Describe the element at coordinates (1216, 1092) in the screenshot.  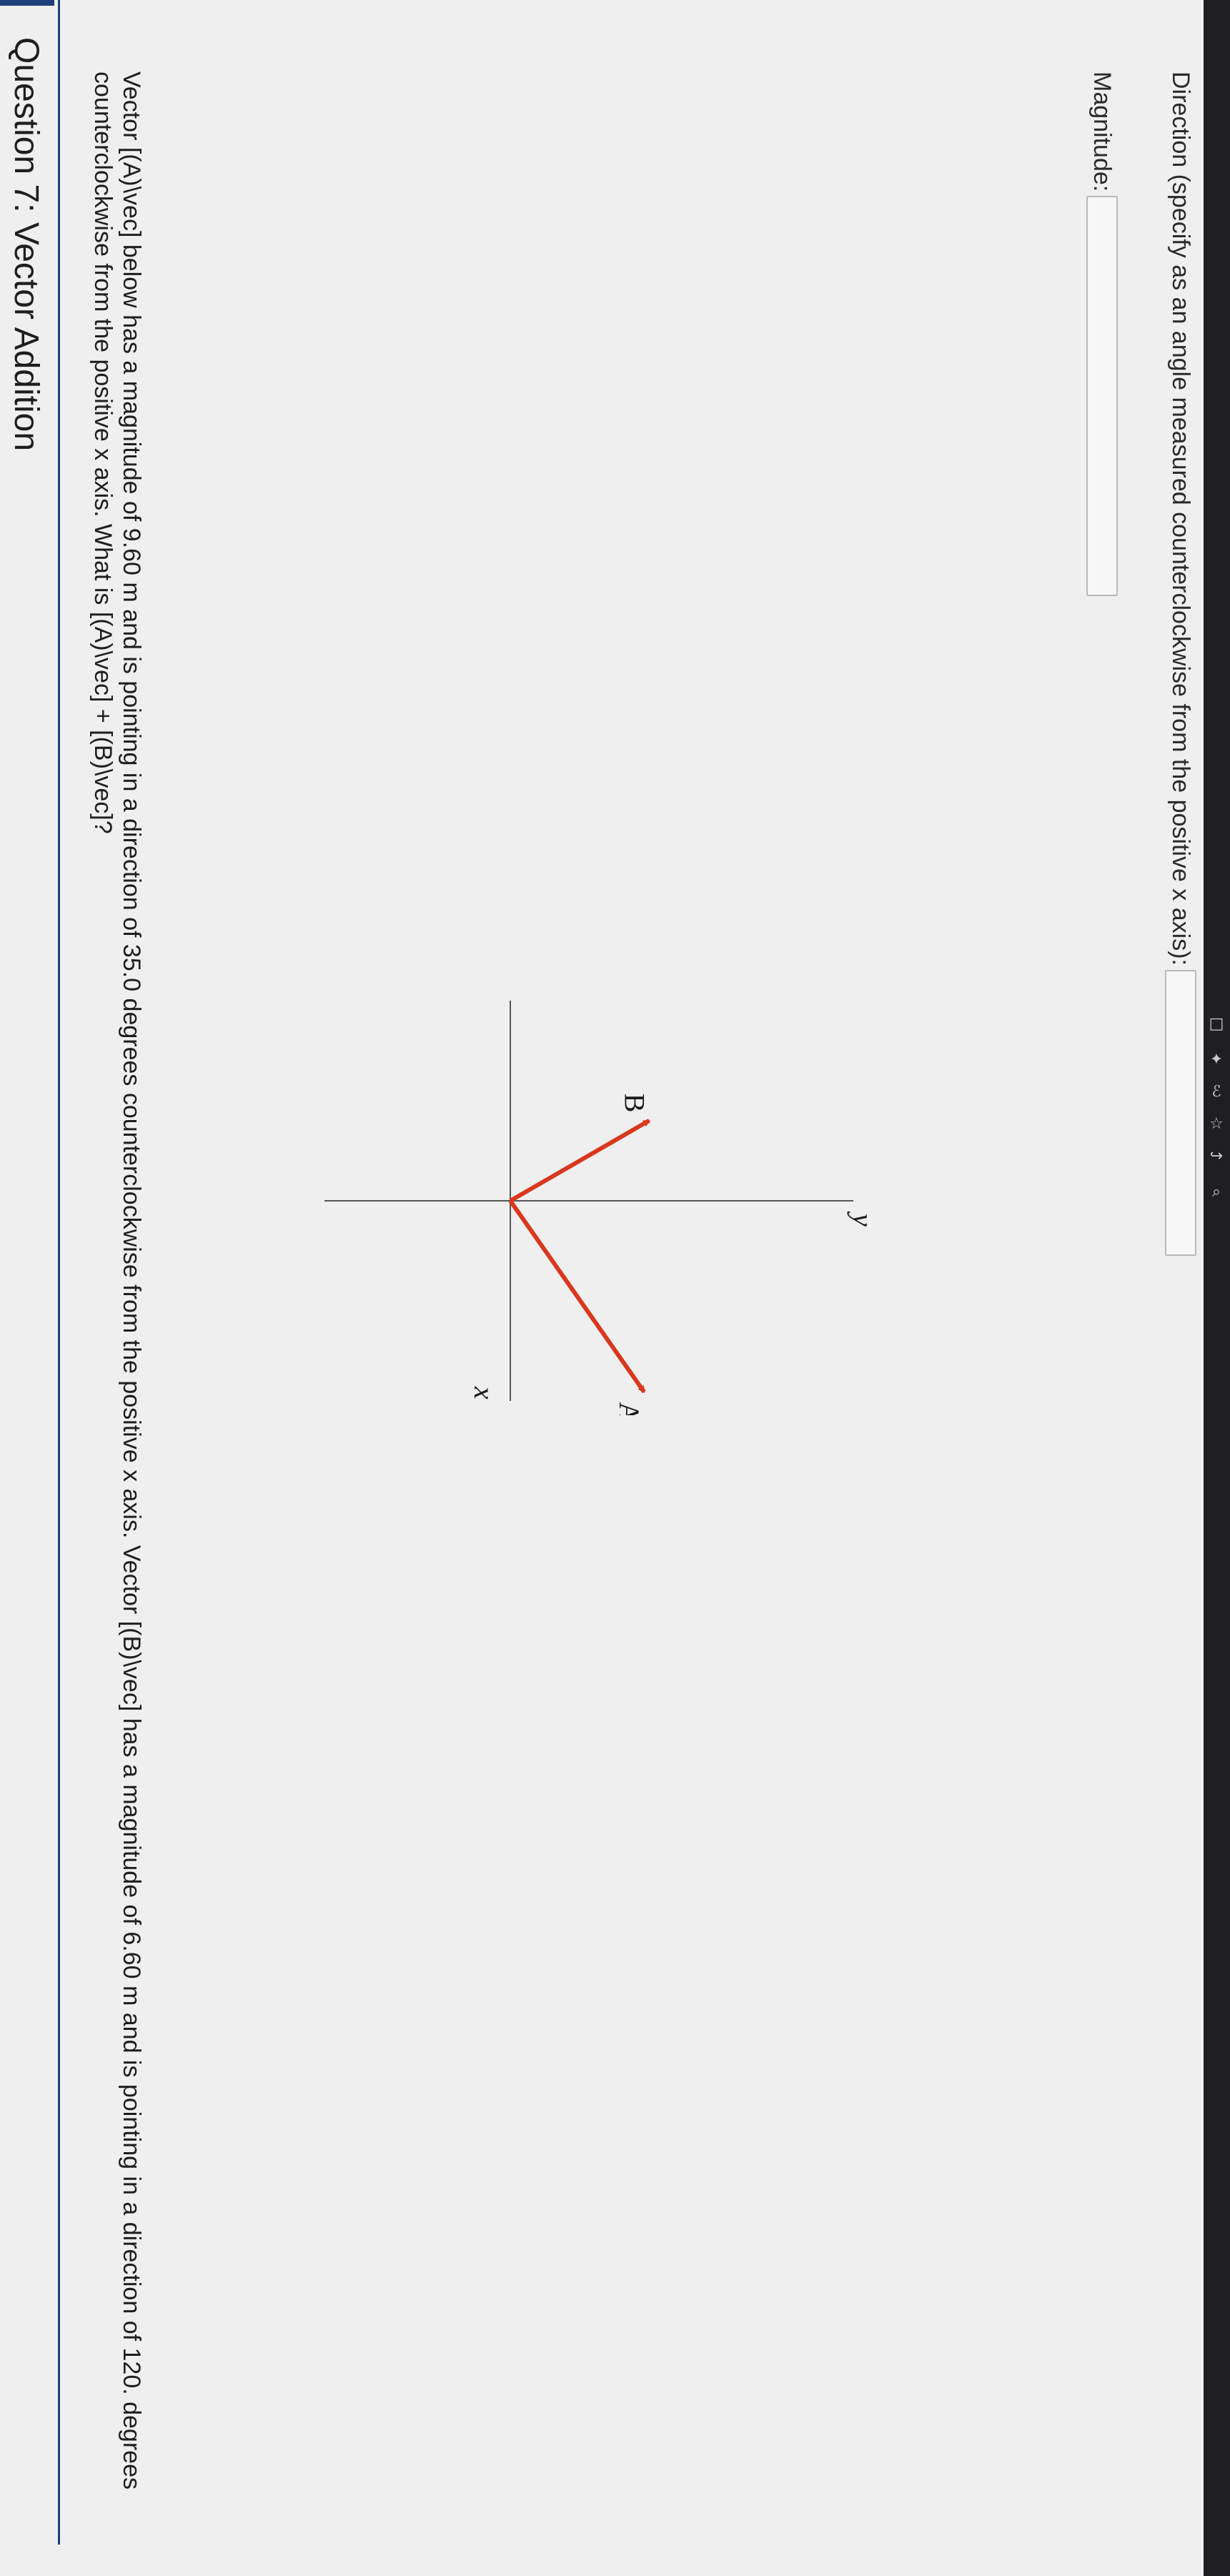
I see `profile-icon: ℰ` at that location.